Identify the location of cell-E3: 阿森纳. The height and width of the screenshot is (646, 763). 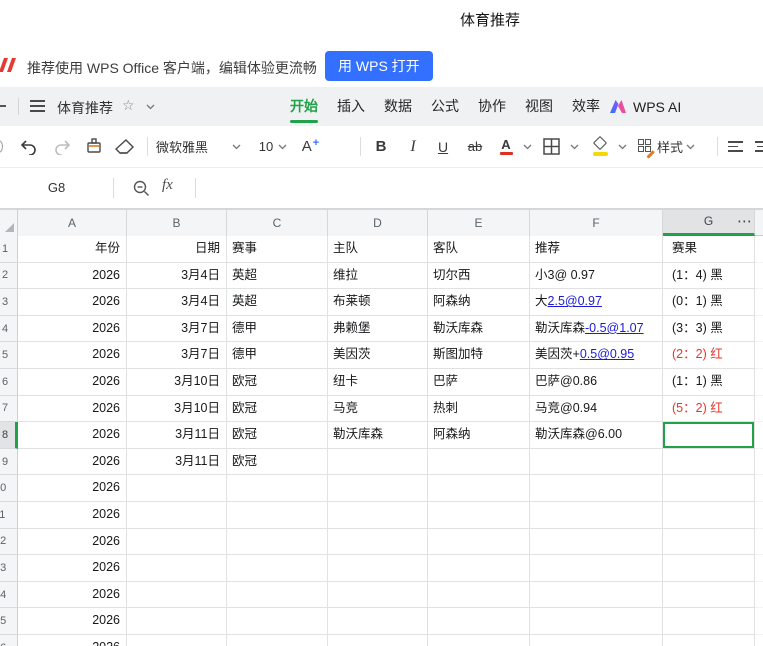
(479, 302).